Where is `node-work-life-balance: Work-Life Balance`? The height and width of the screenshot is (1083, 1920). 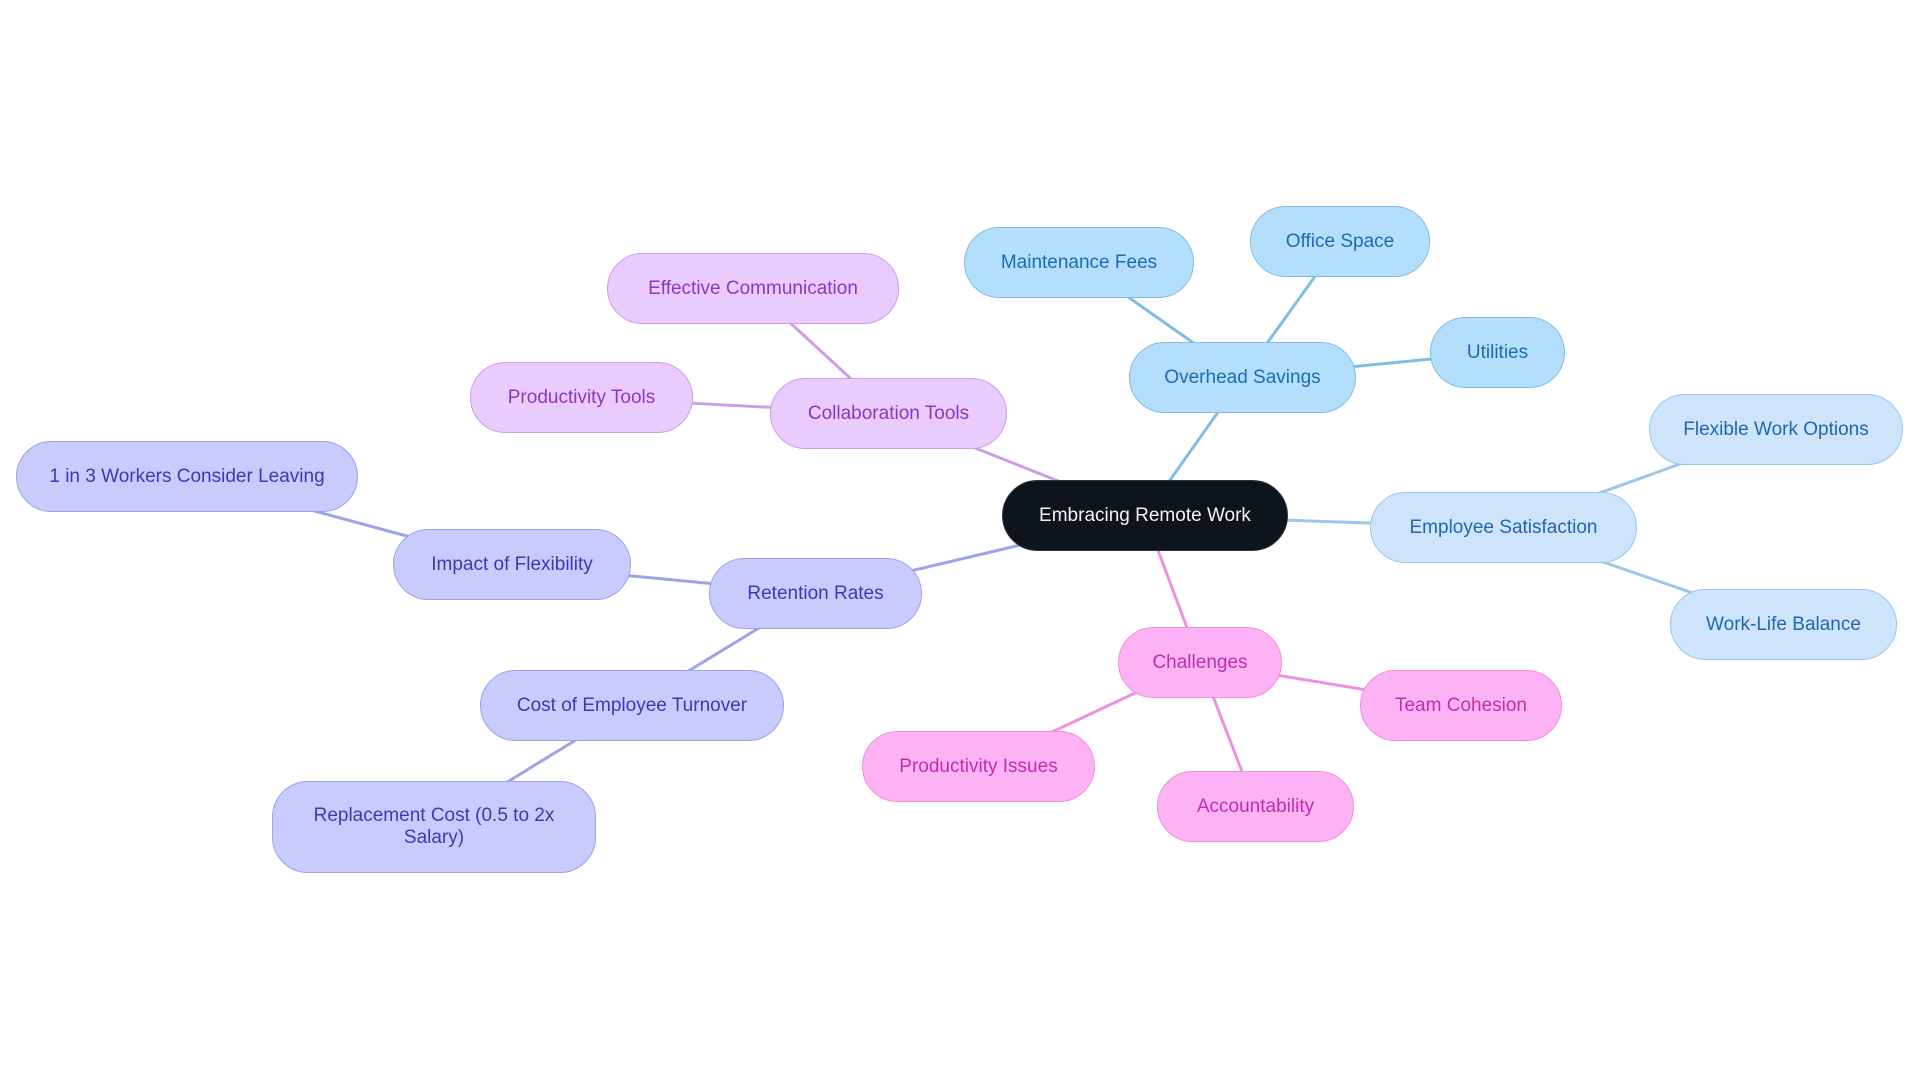 node-work-life-balance: Work-Life Balance is located at coordinates (1783, 624).